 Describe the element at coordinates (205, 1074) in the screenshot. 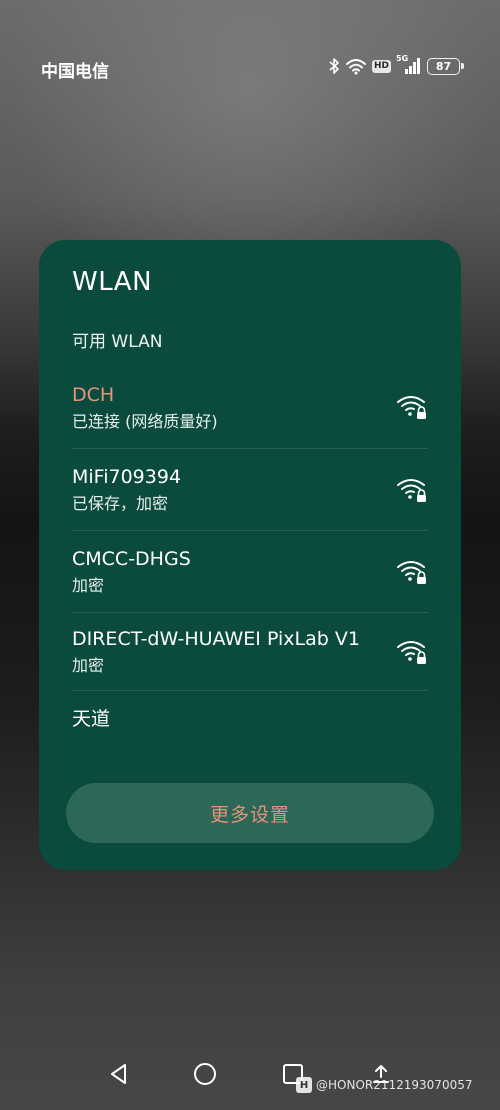

I see `home-icon` at that location.